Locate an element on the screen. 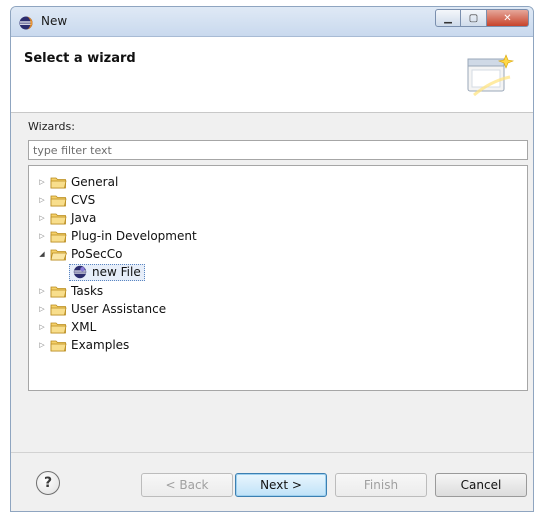 This screenshot has height=514, width=534. filter-input is located at coordinates (278, 150).